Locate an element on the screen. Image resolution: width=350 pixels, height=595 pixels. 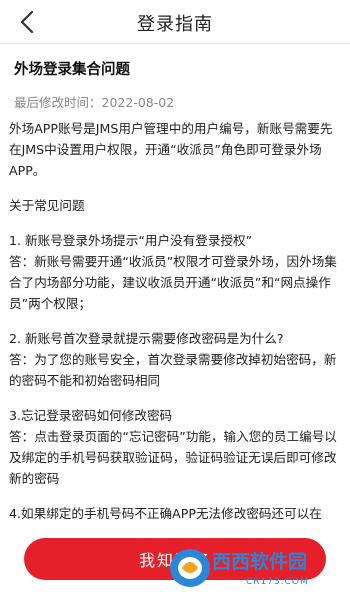
page-title: 登录指南 is located at coordinates (175, 24).